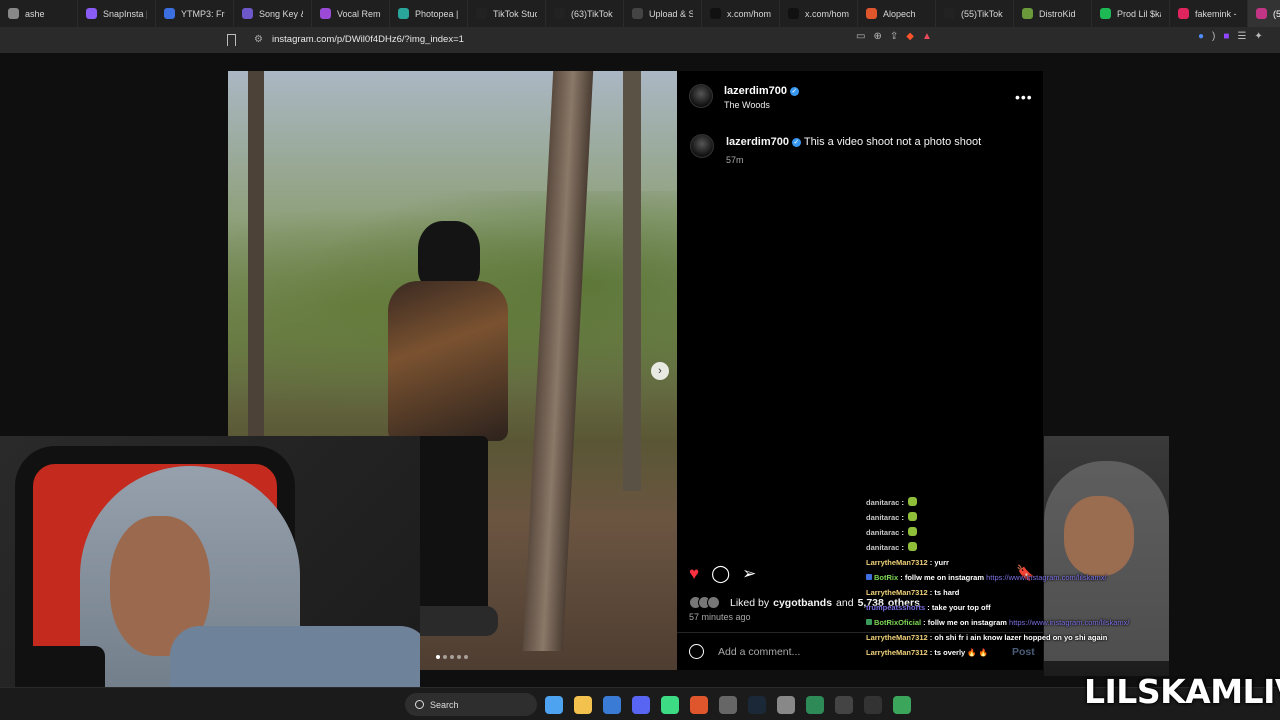 The image size is (1280, 720). What do you see at coordinates (593, 13) in the screenshot?
I see `tab-title: (63)TikTok -` at bounding box center [593, 13].